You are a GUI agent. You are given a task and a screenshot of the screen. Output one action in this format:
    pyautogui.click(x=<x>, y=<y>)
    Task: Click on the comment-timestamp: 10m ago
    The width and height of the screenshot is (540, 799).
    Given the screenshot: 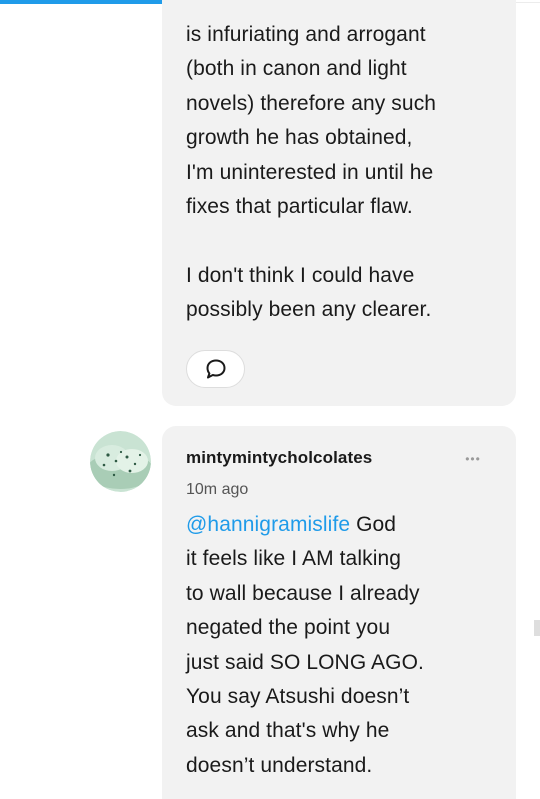 What is the action you would take?
    pyautogui.click(x=217, y=489)
    